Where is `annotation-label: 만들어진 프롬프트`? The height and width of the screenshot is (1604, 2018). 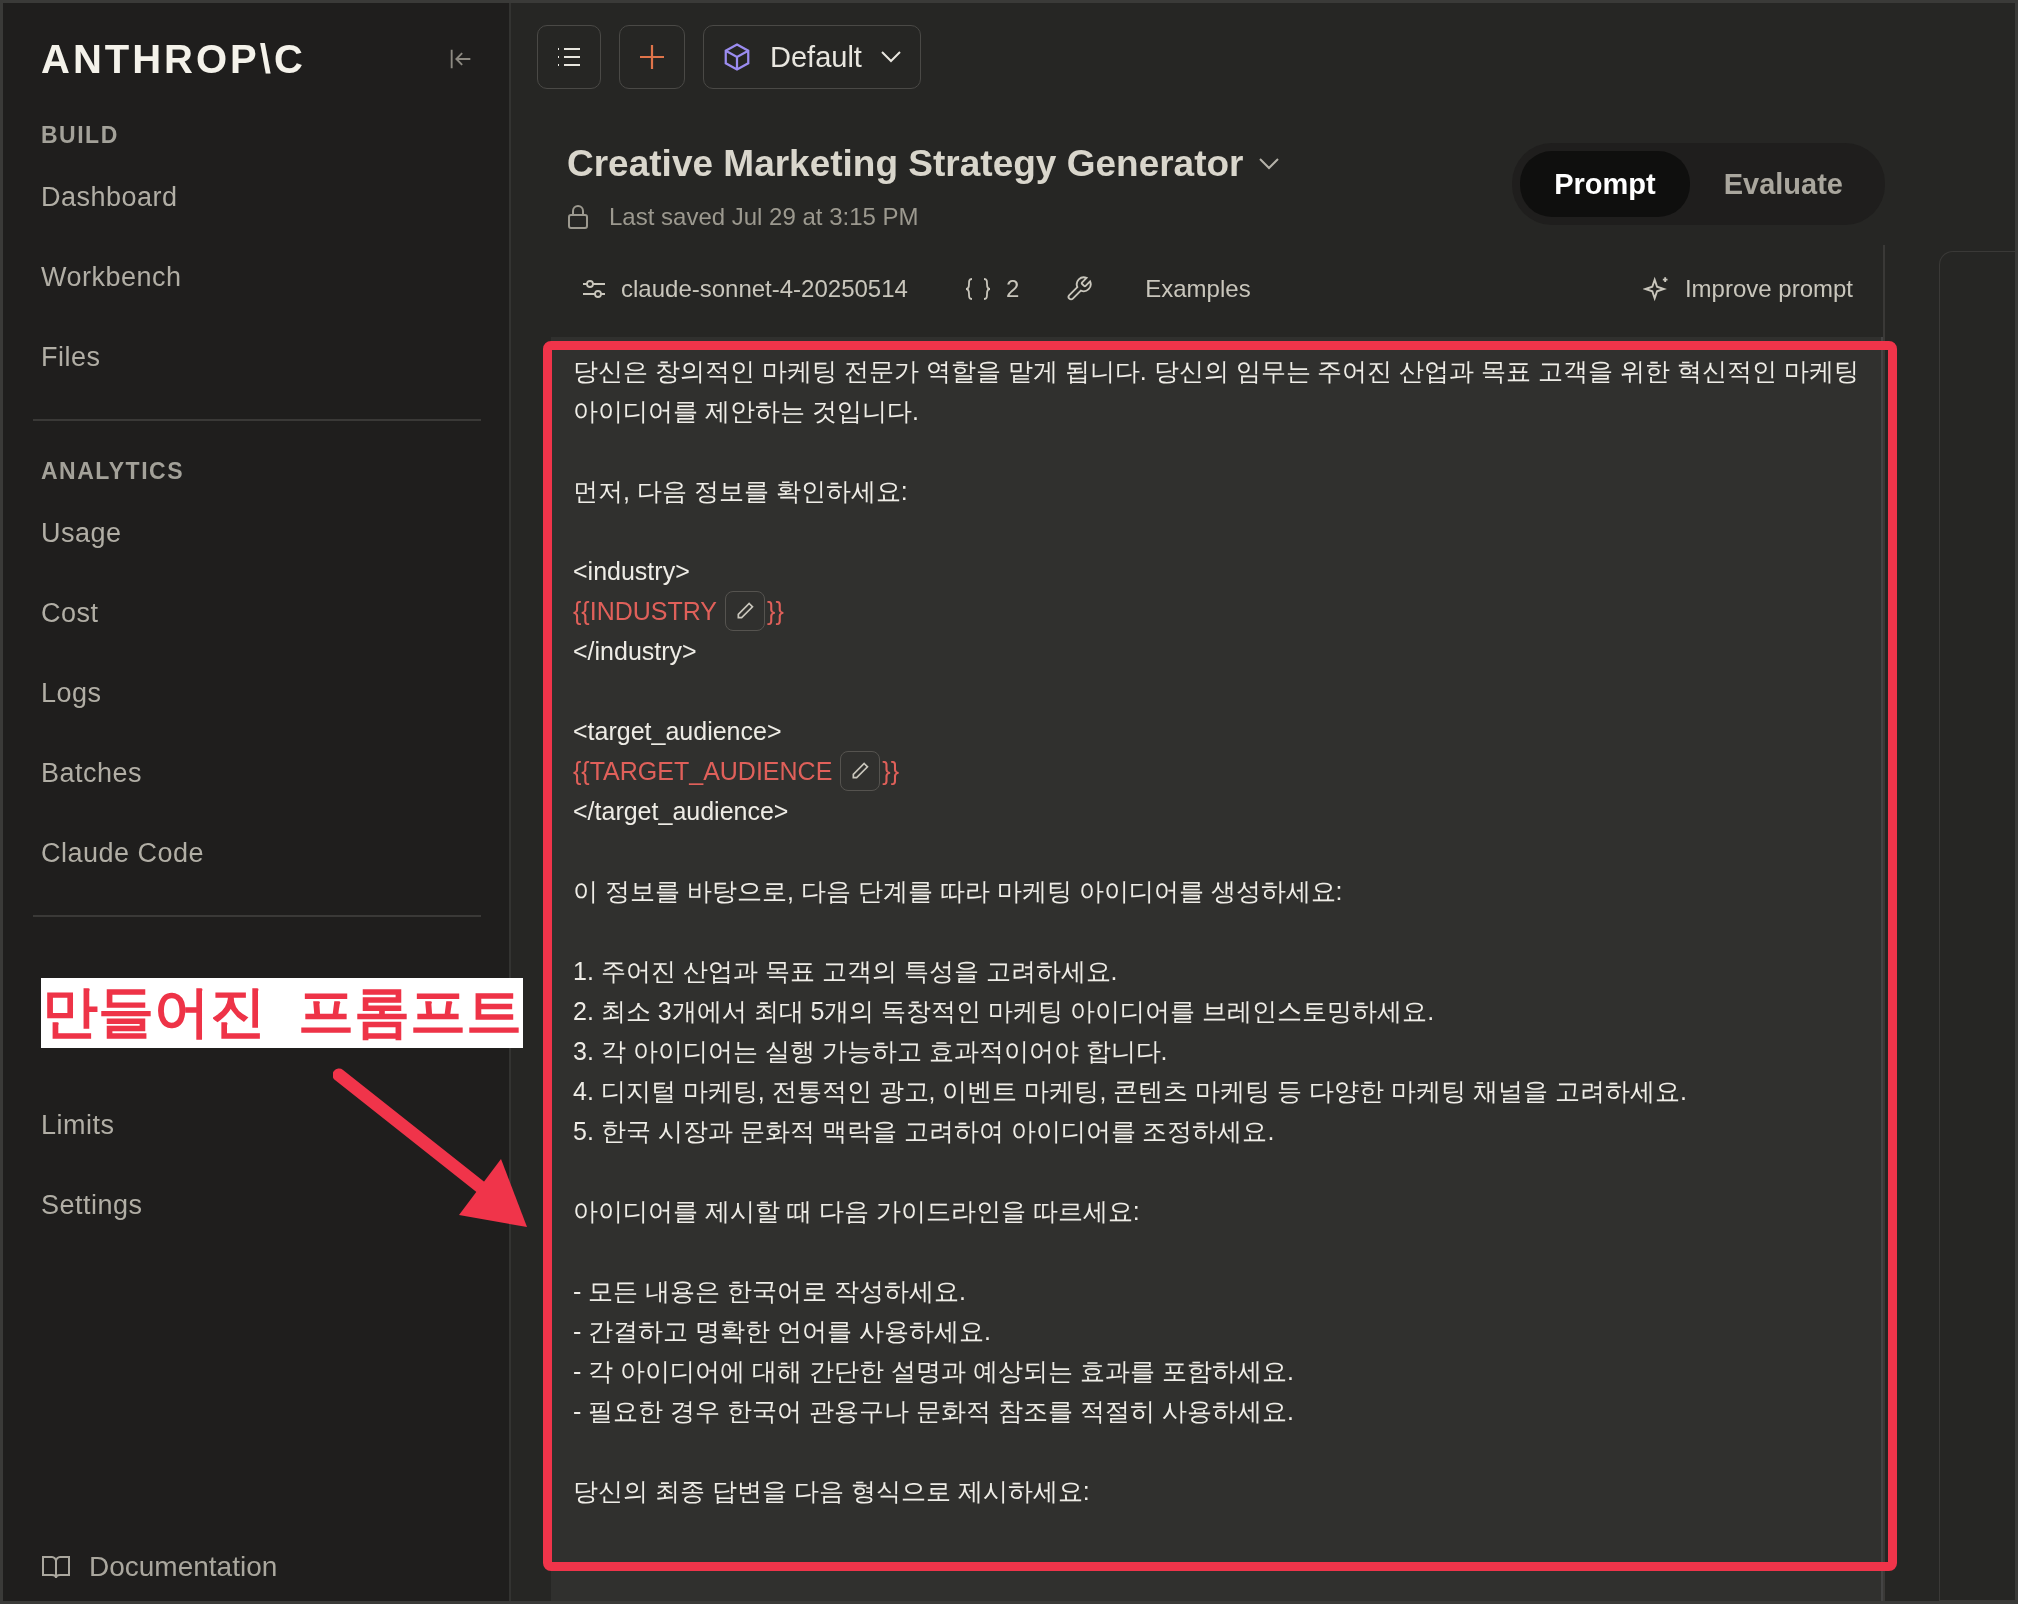 annotation-label: 만들어진 프롬프트 is located at coordinates (282, 1013).